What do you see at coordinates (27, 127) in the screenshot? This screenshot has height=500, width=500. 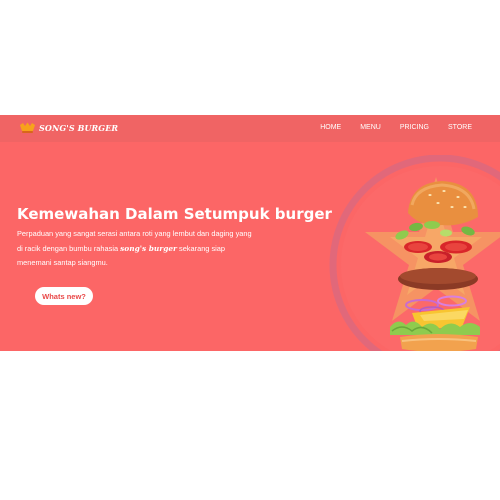 I see `burger-logo-icon` at bounding box center [27, 127].